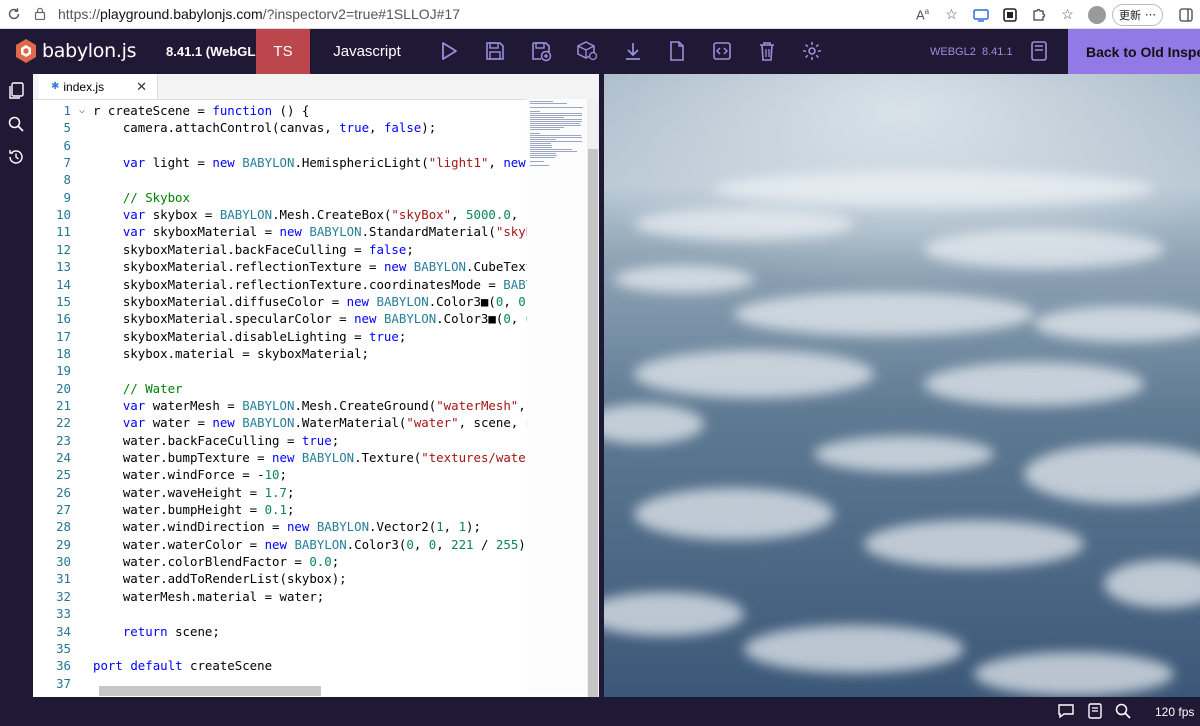 The image size is (1200, 726). What do you see at coordinates (449, 51) in the screenshot?
I see `play-icon` at bounding box center [449, 51].